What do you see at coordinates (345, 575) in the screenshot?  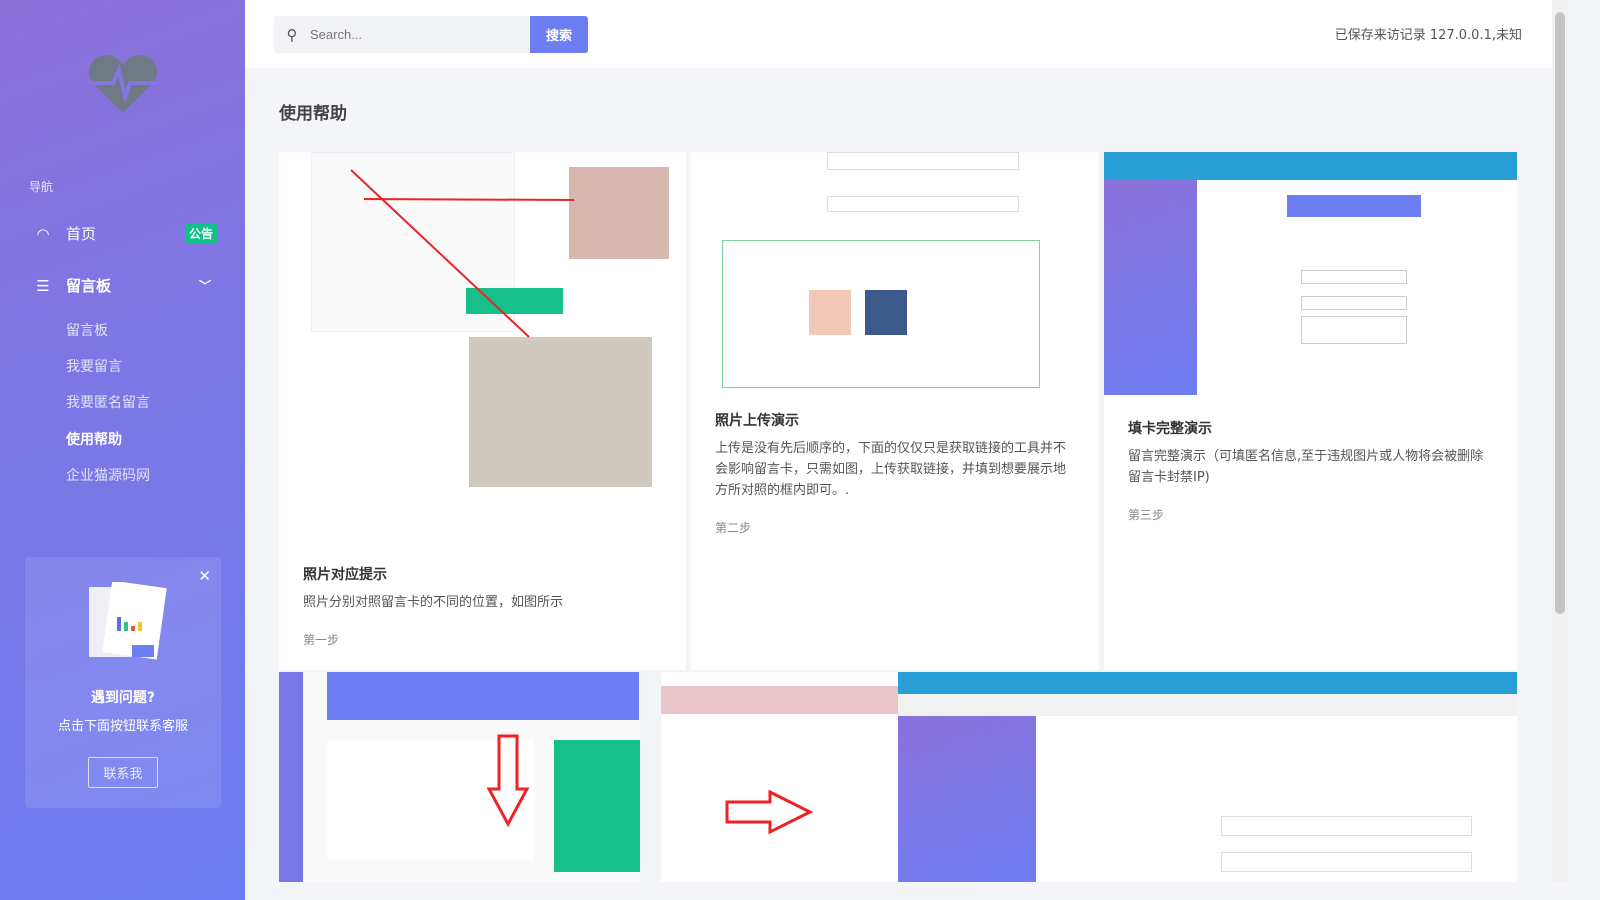 I see `card-title: 照片对应提示` at bounding box center [345, 575].